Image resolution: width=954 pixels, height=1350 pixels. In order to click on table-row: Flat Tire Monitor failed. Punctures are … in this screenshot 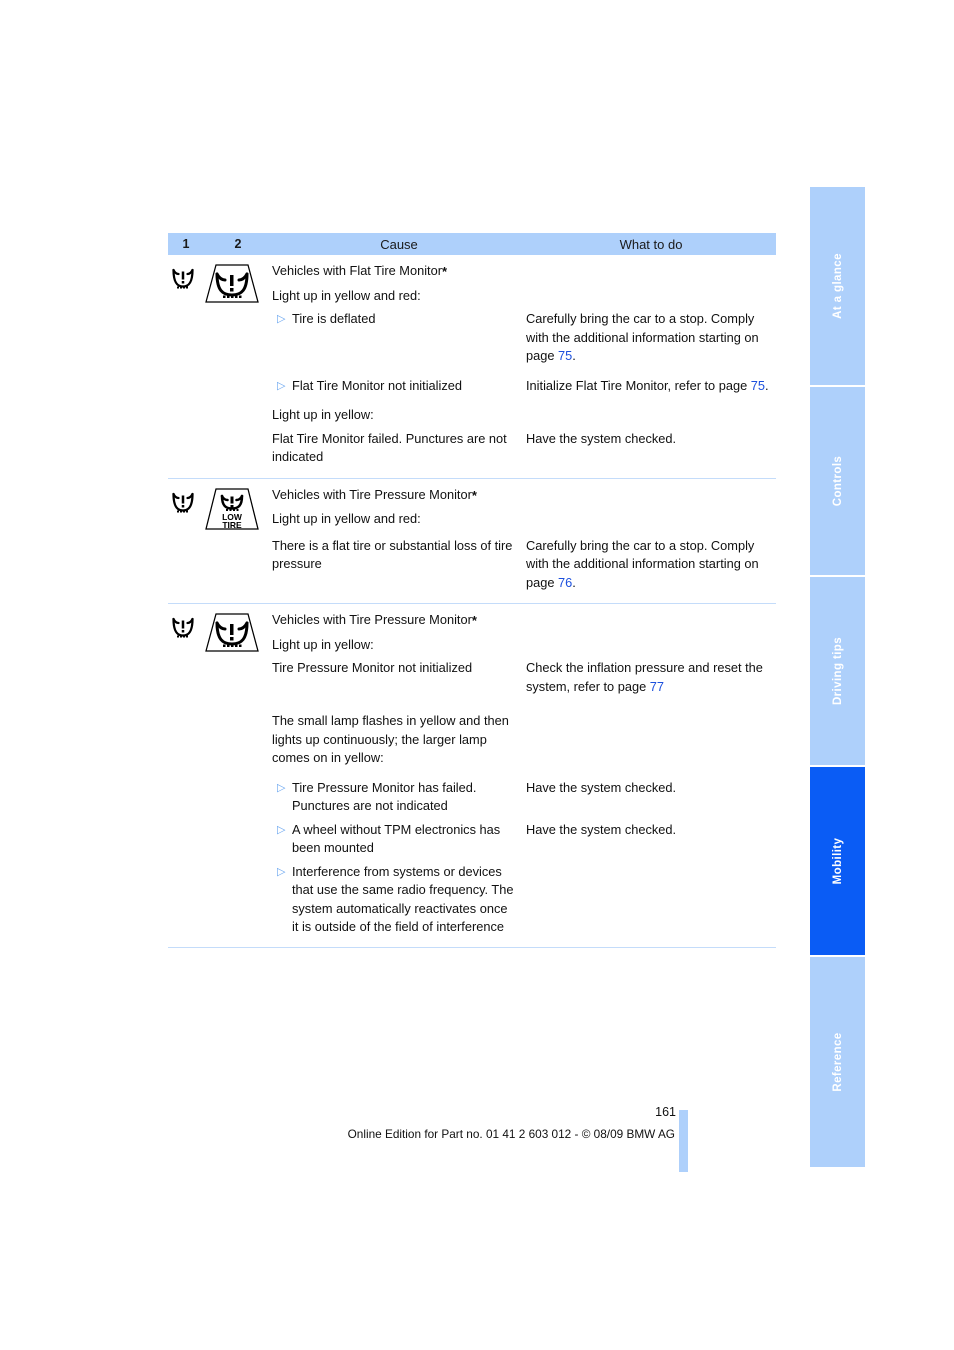, I will do `click(472, 454)`.